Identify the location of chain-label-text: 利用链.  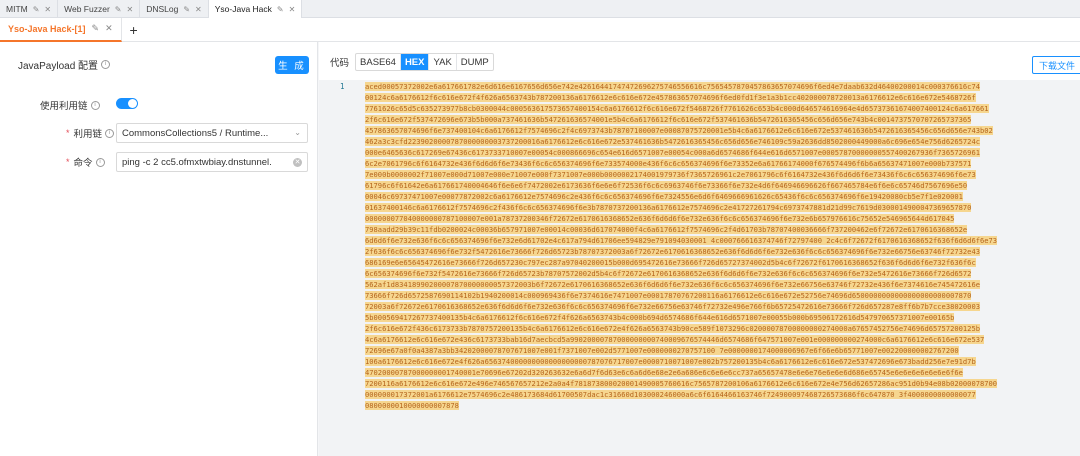
(88, 134).